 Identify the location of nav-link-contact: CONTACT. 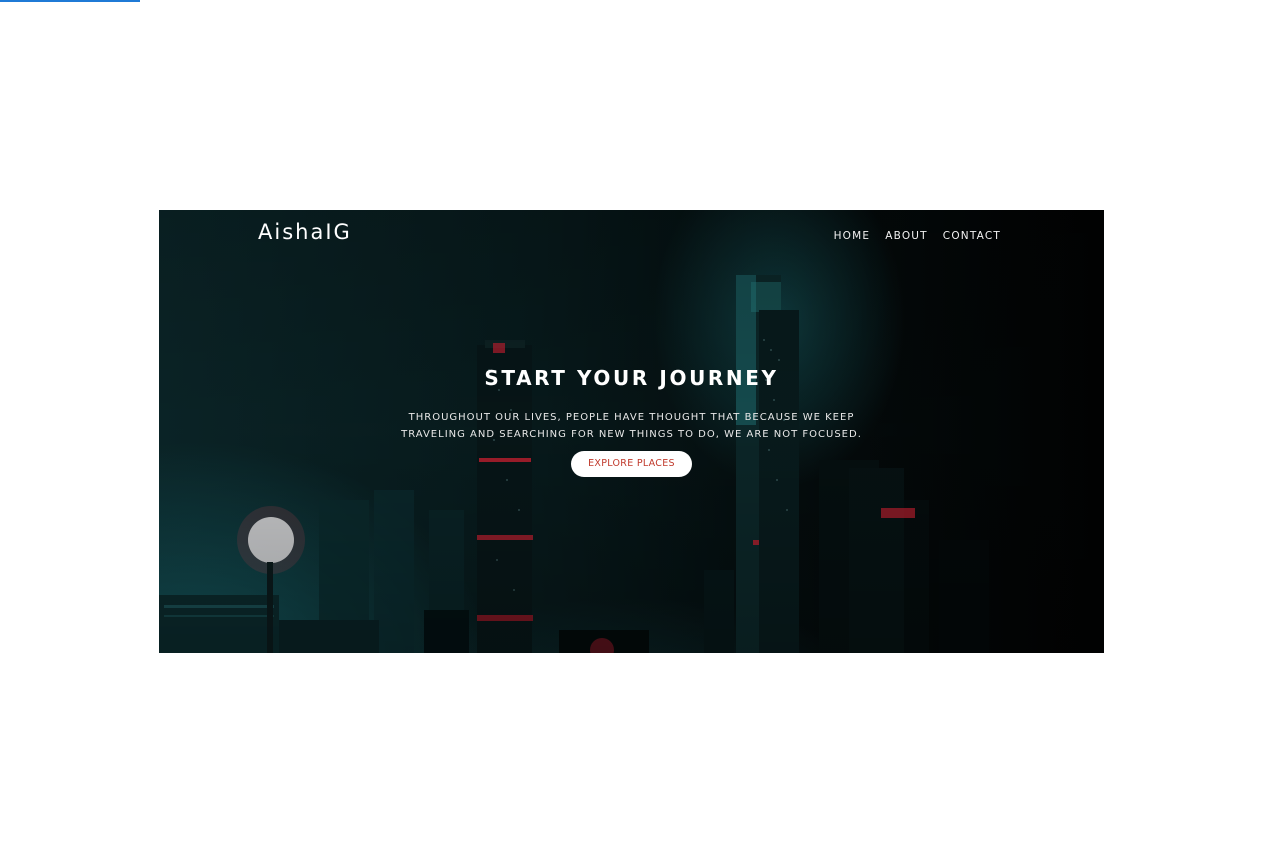
(972, 236).